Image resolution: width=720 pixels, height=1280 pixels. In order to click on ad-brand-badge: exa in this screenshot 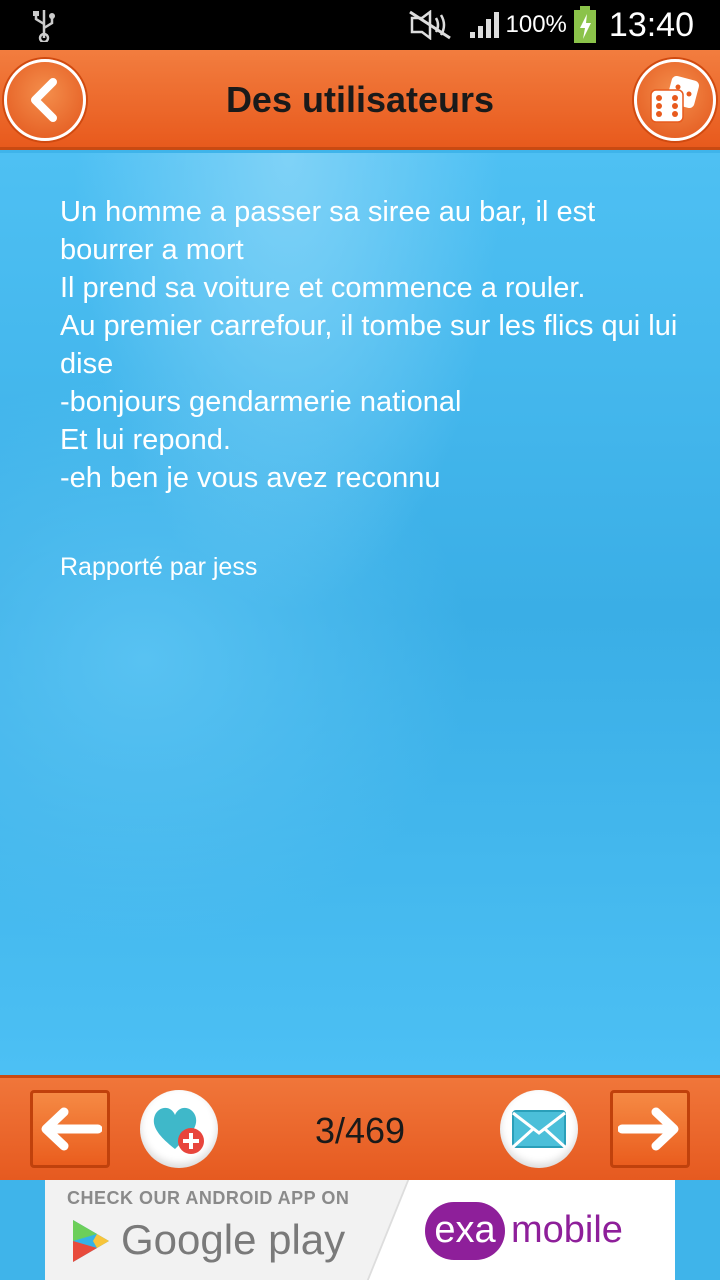, I will do `click(465, 1231)`.